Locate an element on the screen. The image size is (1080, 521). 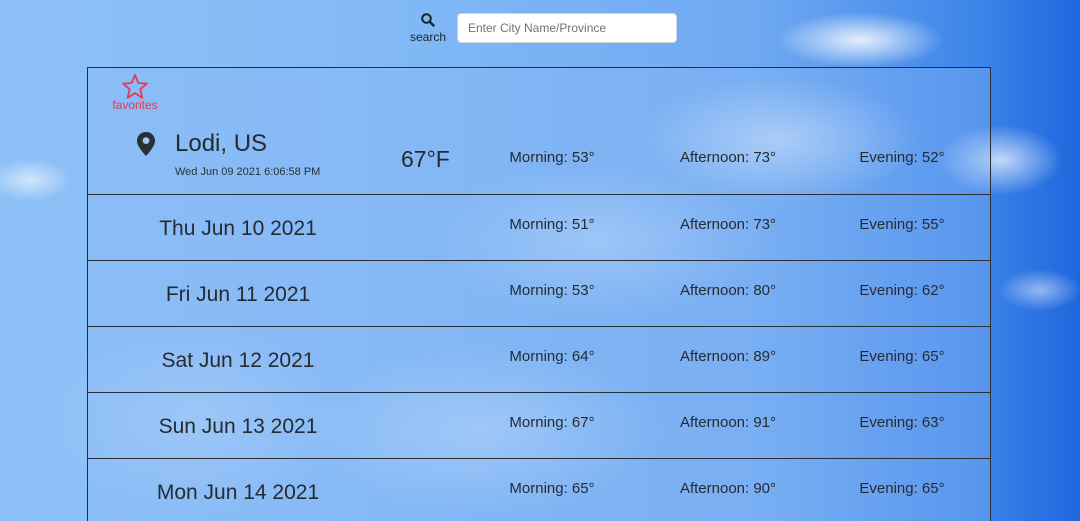
evening-temp: Evening: 62° is located at coordinates (902, 290).